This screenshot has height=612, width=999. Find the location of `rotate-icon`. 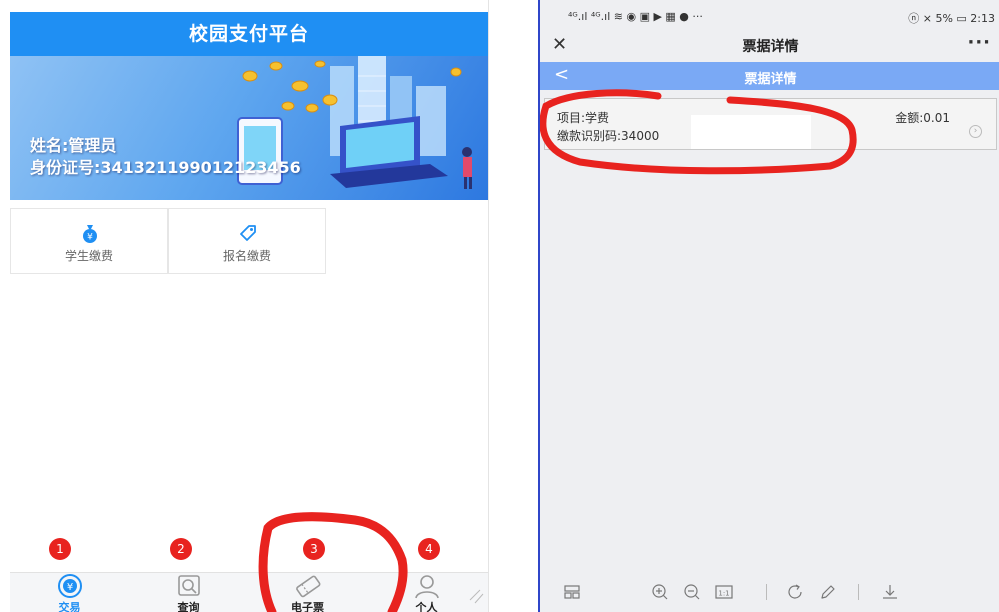

rotate-icon is located at coordinates (796, 592).